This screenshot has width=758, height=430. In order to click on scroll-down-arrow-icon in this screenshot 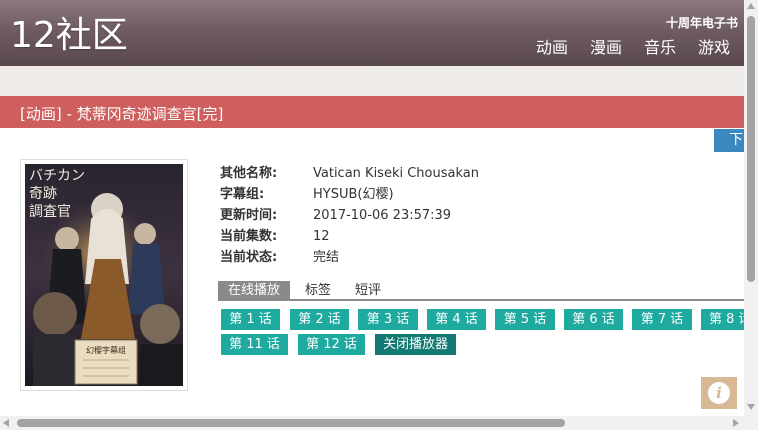, I will do `click(751, 407)`.